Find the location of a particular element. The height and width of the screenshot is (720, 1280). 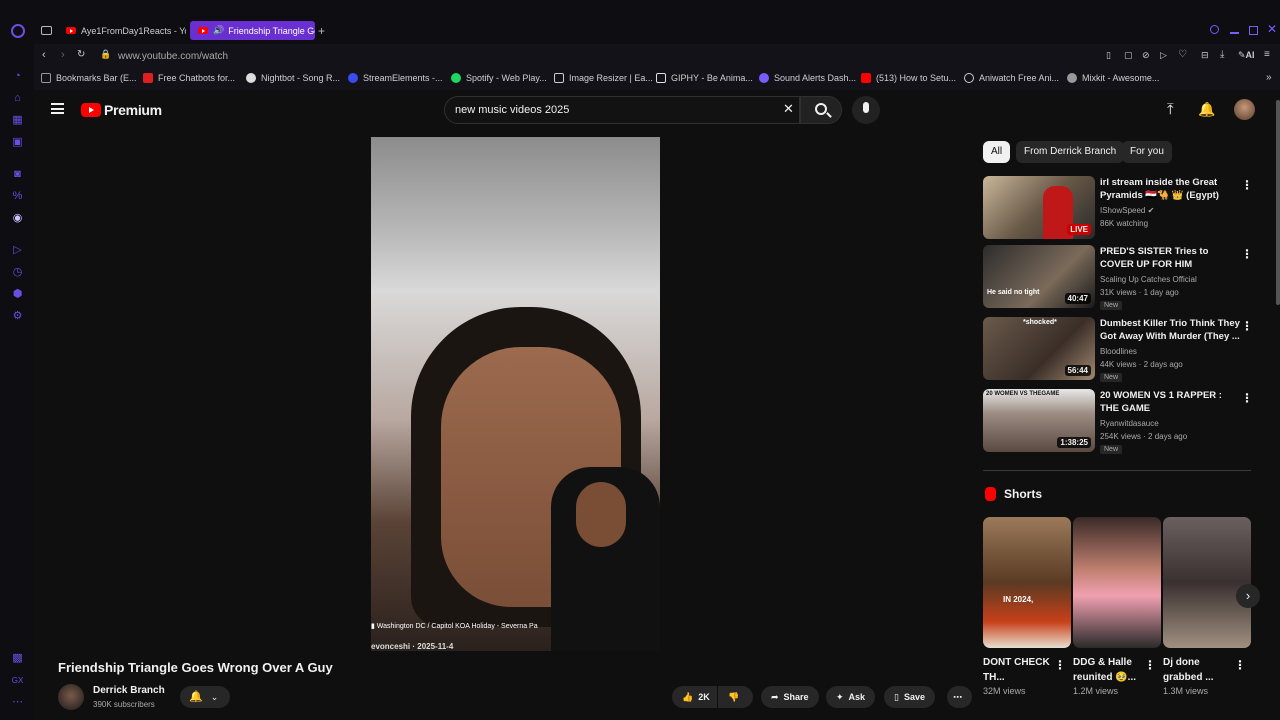

share-button: ➦ Share is located at coordinates (790, 697).